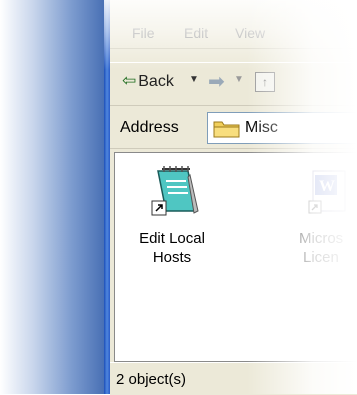  Describe the element at coordinates (233, 34) in the screenshot. I see `menu-bar: File Edit View` at that location.